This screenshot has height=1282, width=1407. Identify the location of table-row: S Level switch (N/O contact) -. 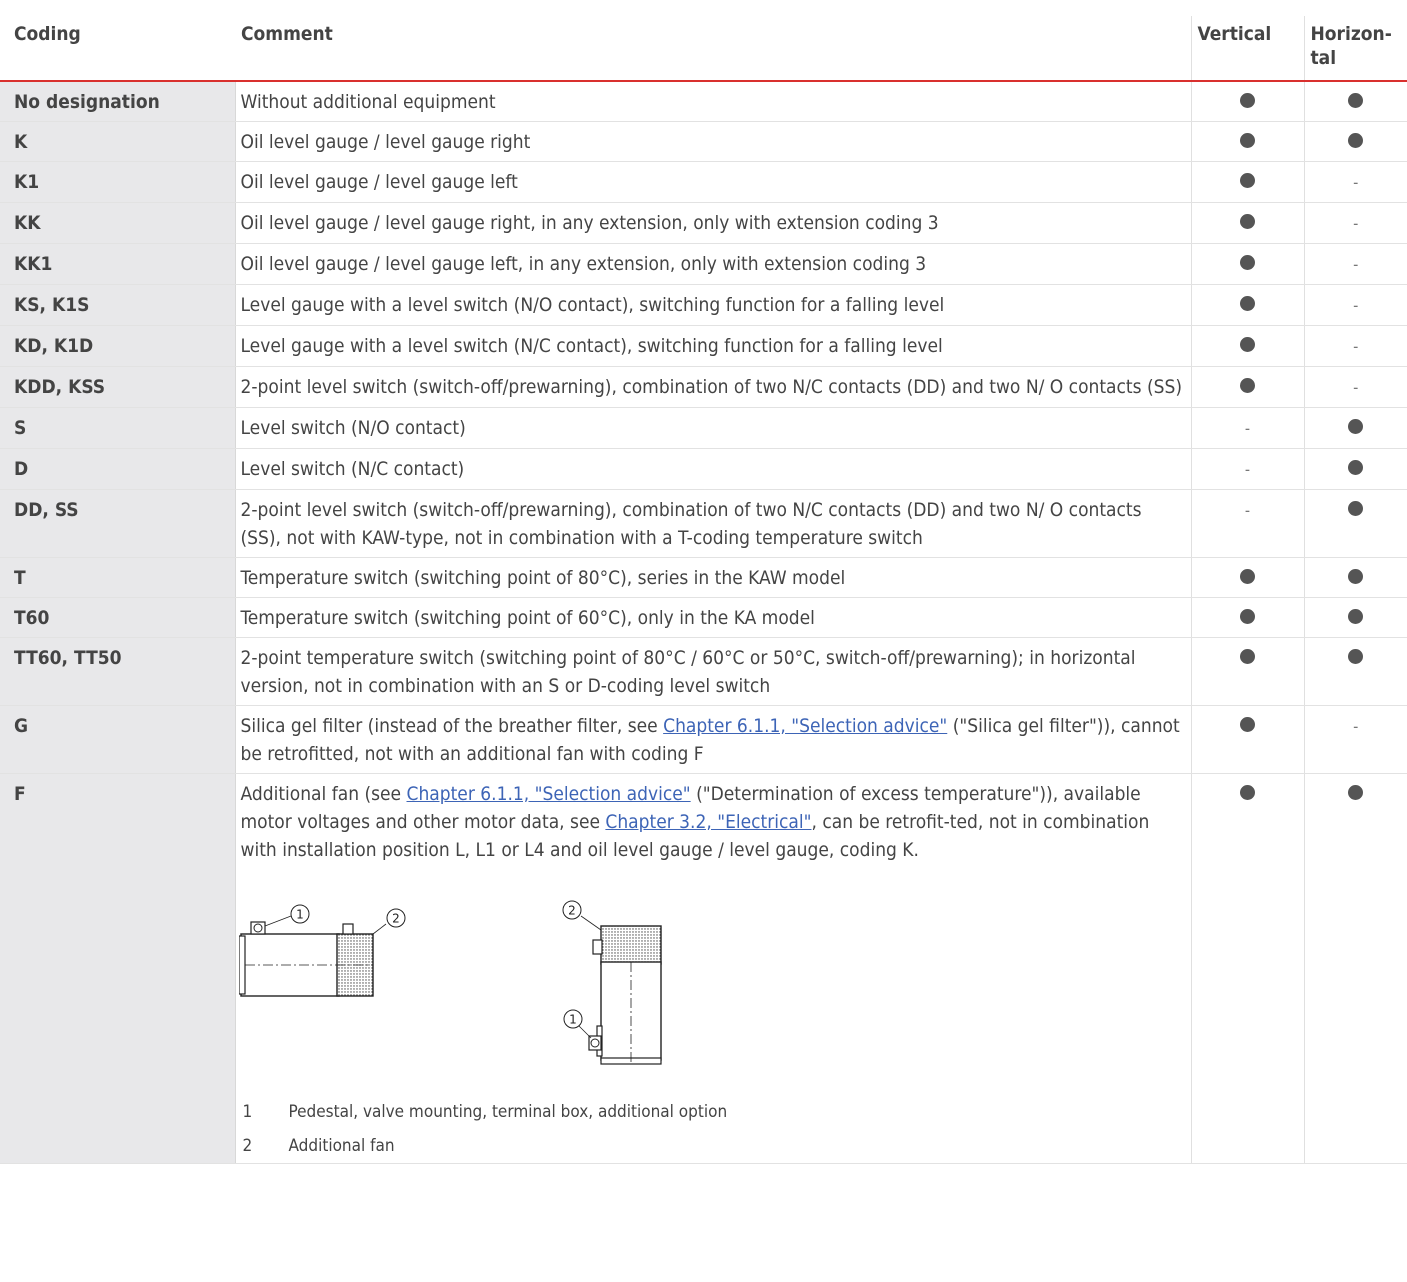
(703, 428).